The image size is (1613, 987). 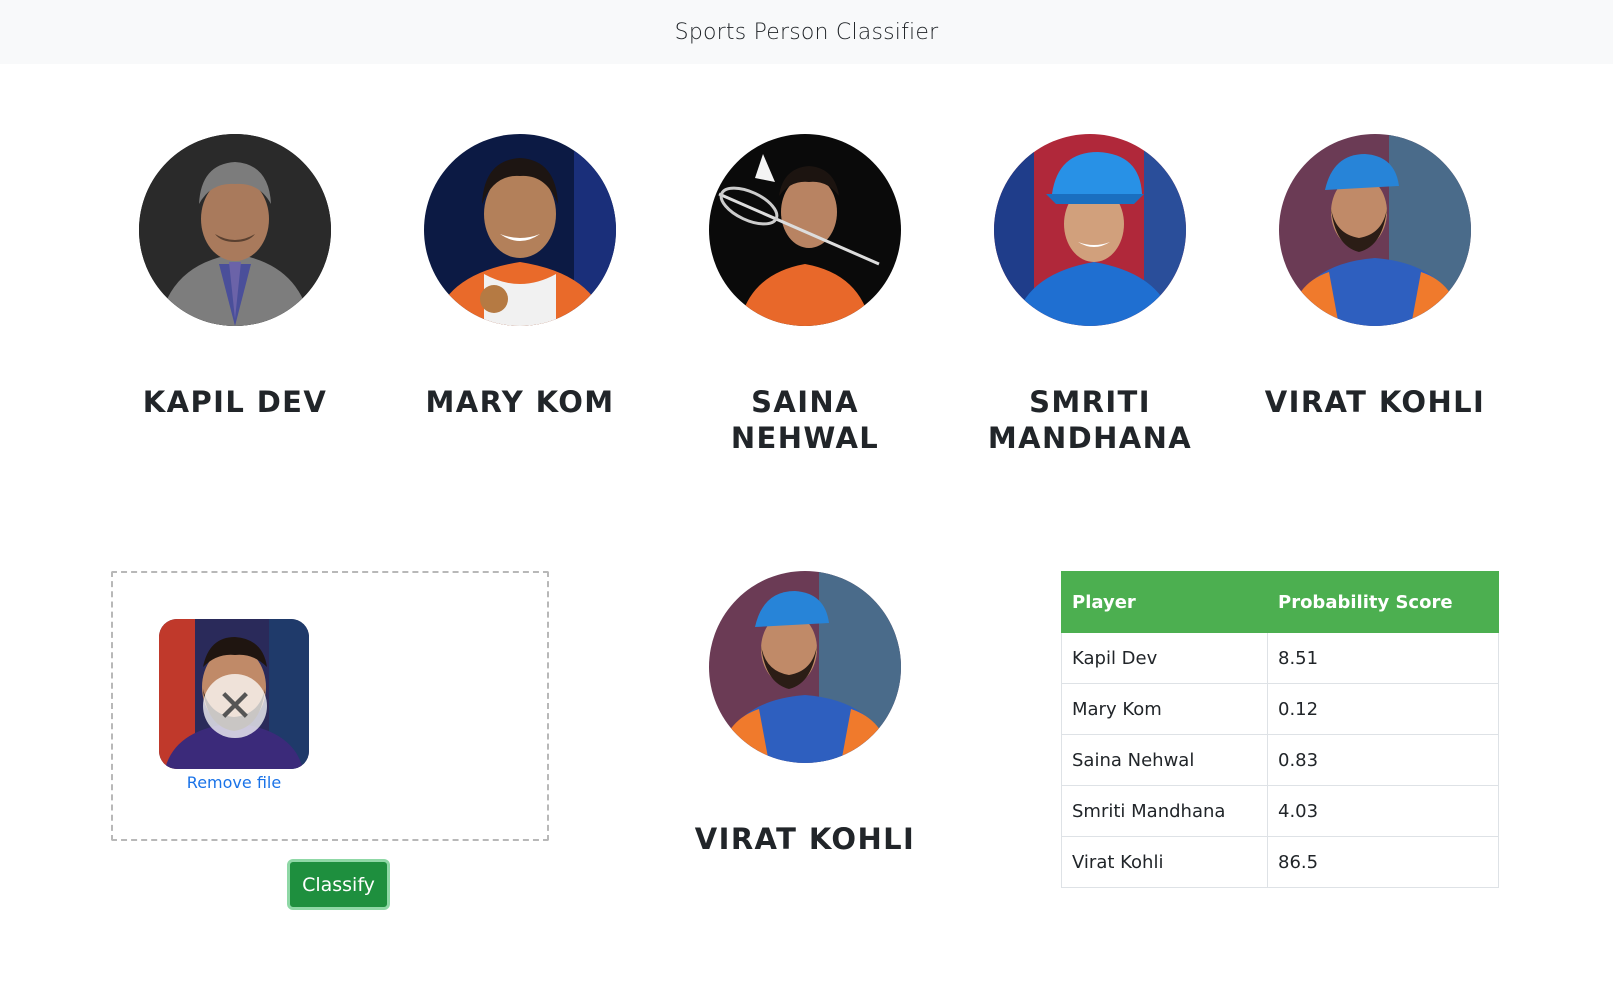 I want to click on score-cell: 86.5, so click(x=1383, y=862).